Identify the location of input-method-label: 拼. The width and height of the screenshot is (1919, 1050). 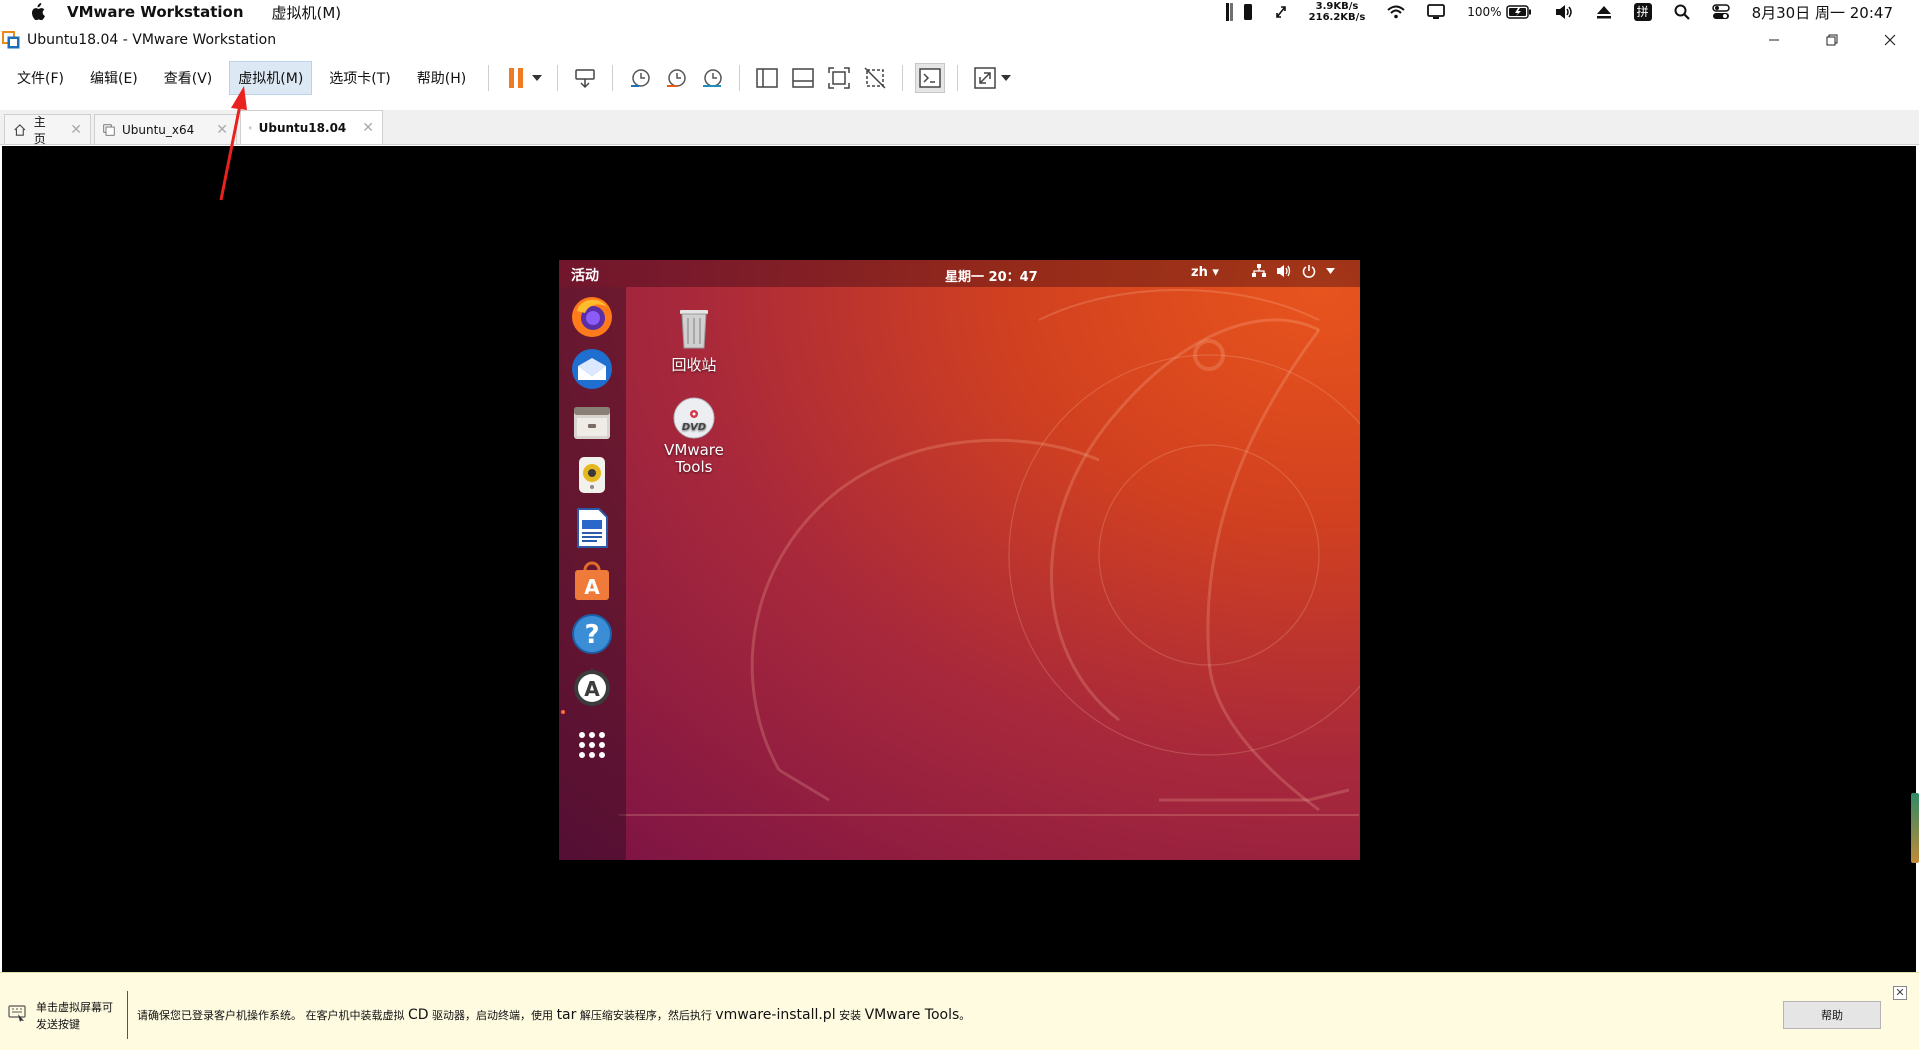
(1642, 12).